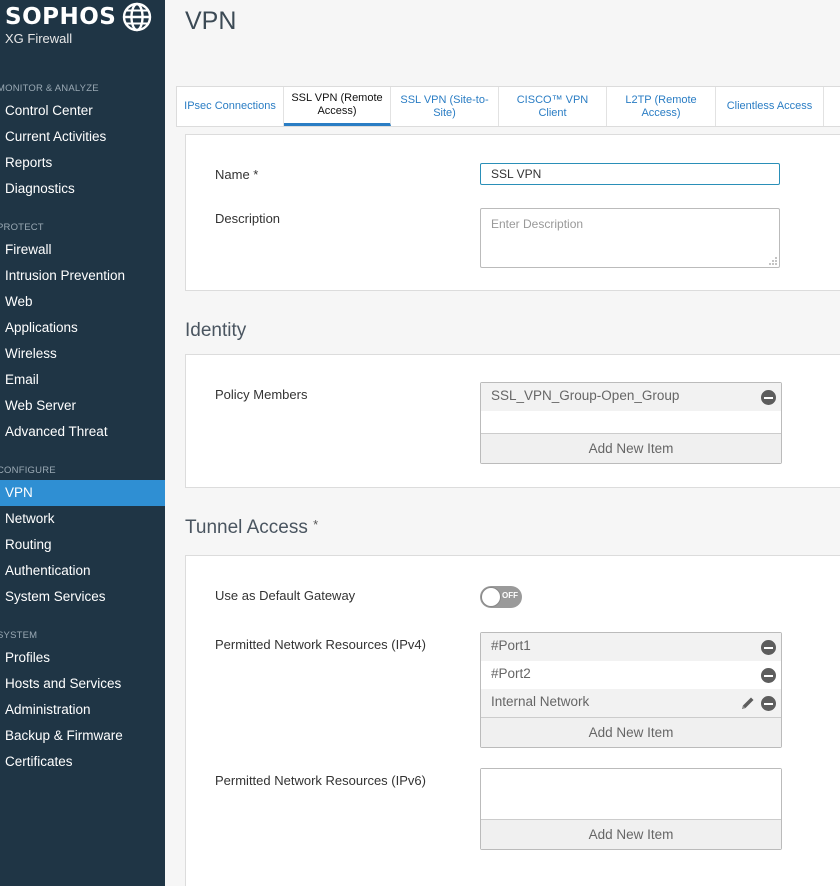  Describe the element at coordinates (553, 106) in the screenshot. I see `tab-cisco-vpn-client: CISCO™ VPN Client` at that location.